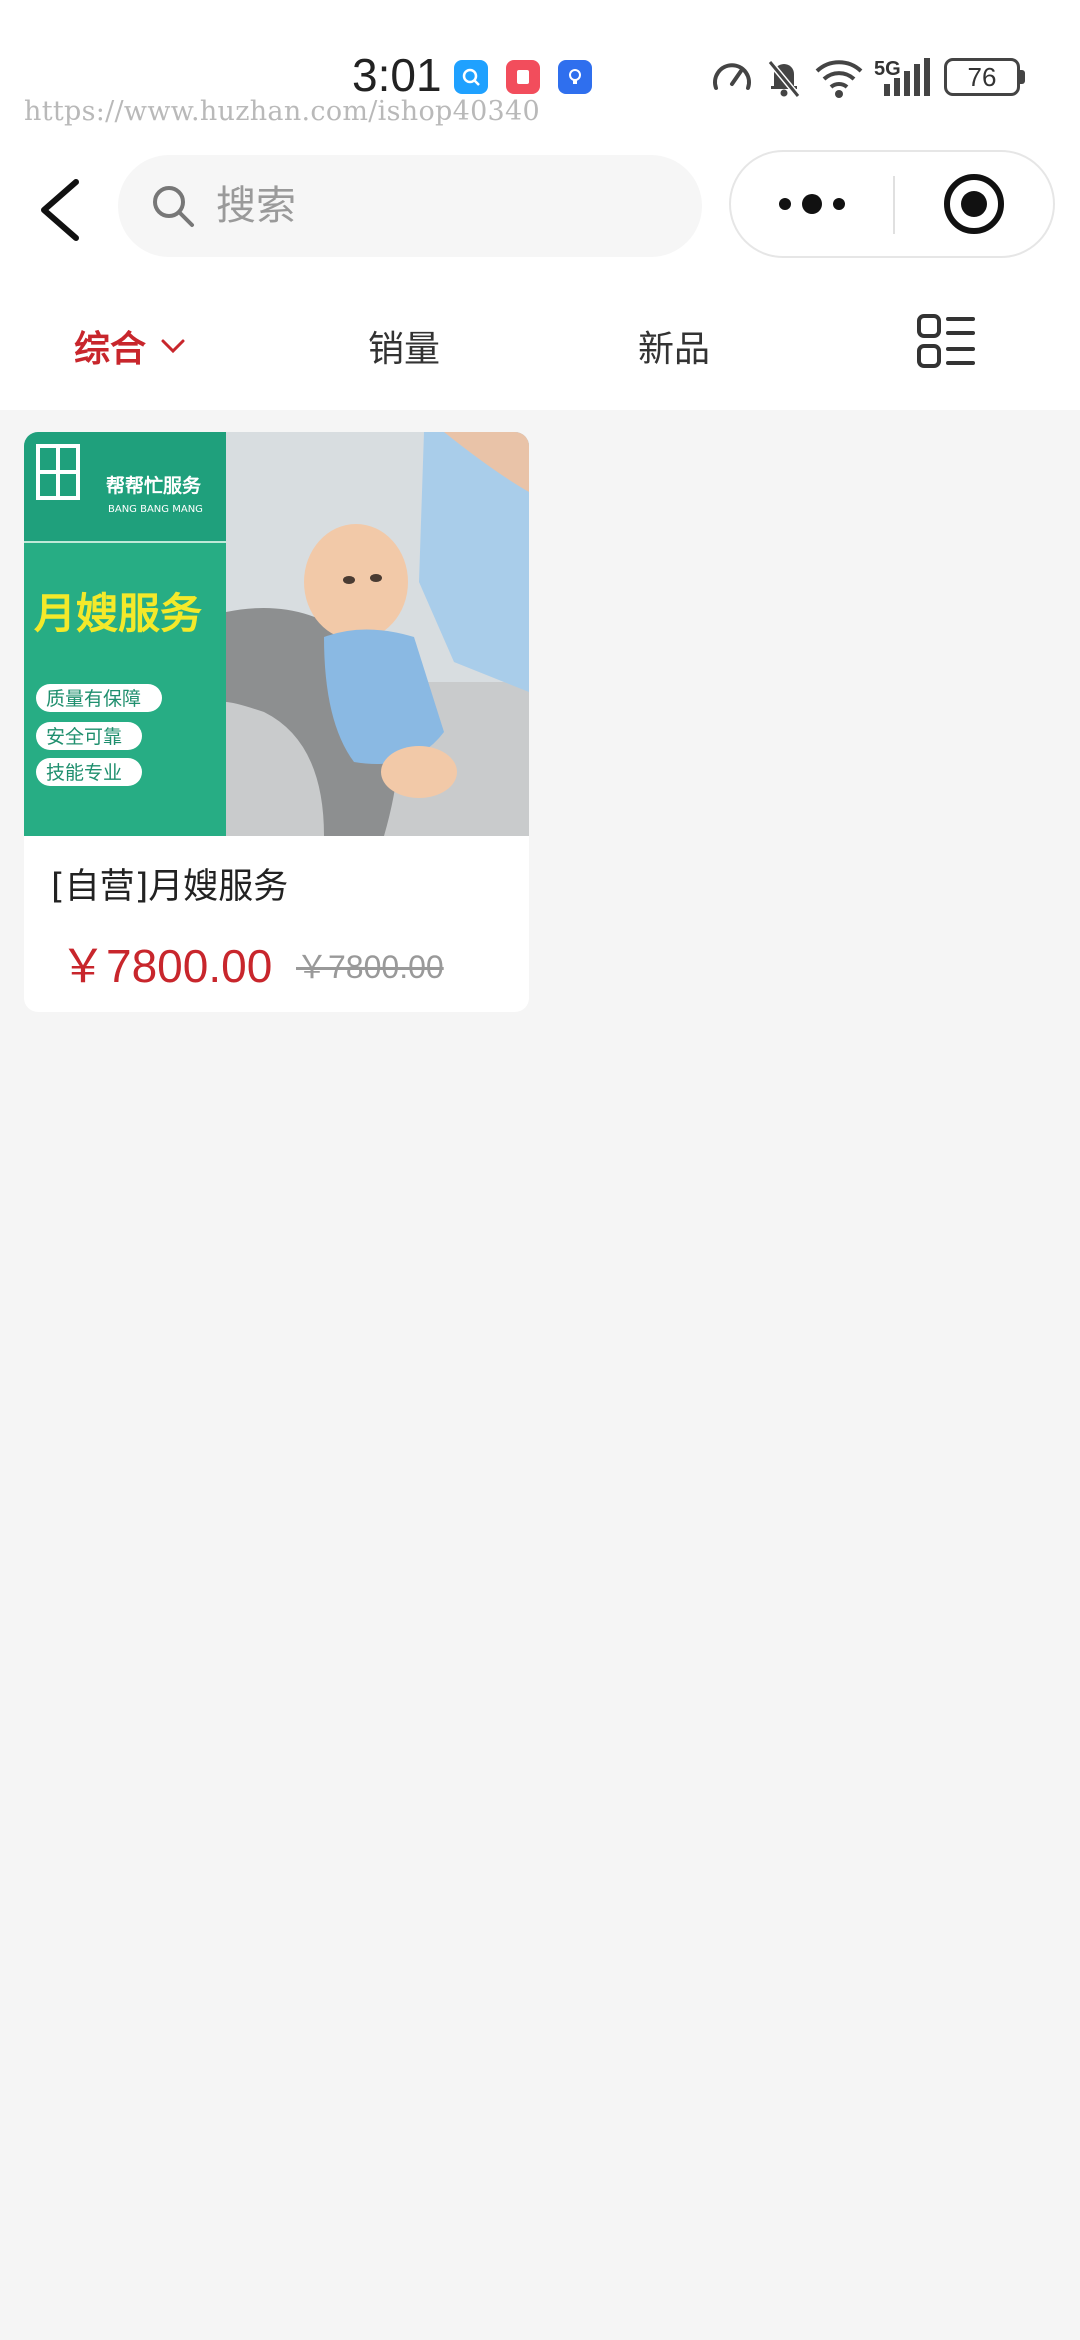  I want to click on battery-level: 76, so click(982, 76).